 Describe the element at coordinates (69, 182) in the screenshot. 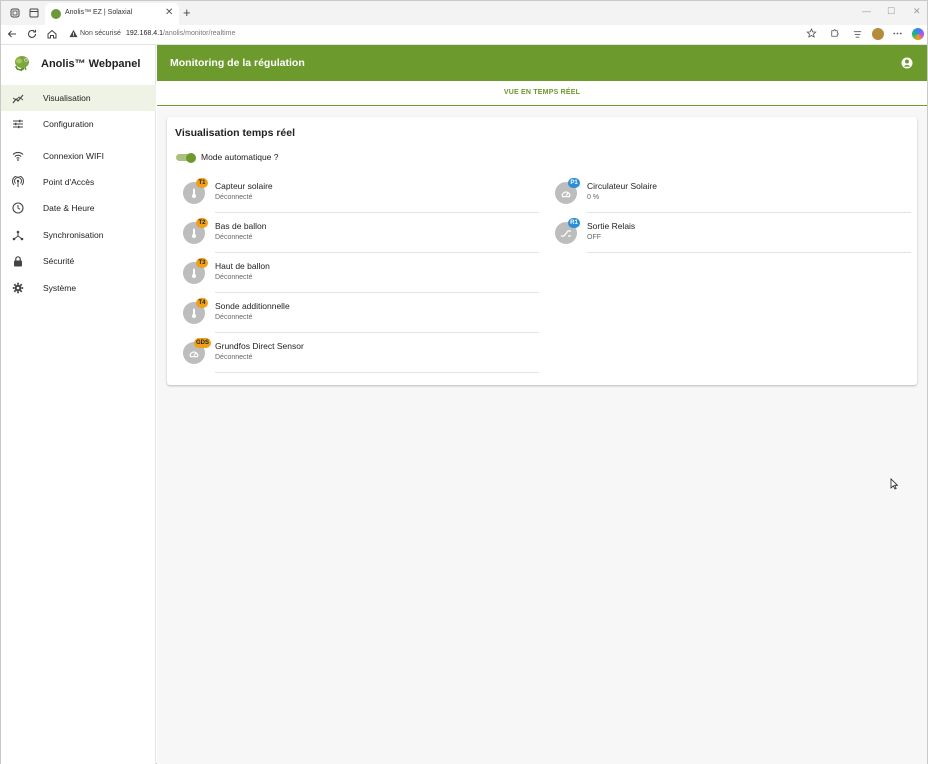

I see `sidebar-item-label: Point d'Accès` at that location.